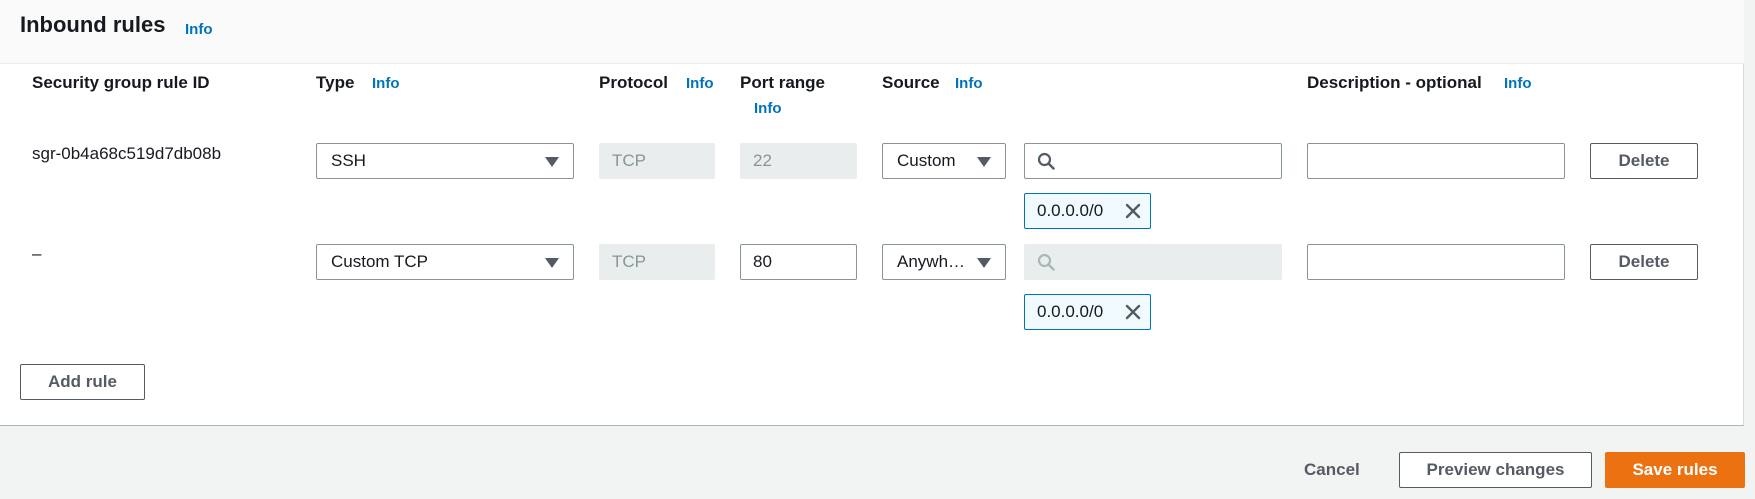 The height and width of the screenshot is (499, 1755). I want to click on port-range-info-link: Info, so click(768, 108).